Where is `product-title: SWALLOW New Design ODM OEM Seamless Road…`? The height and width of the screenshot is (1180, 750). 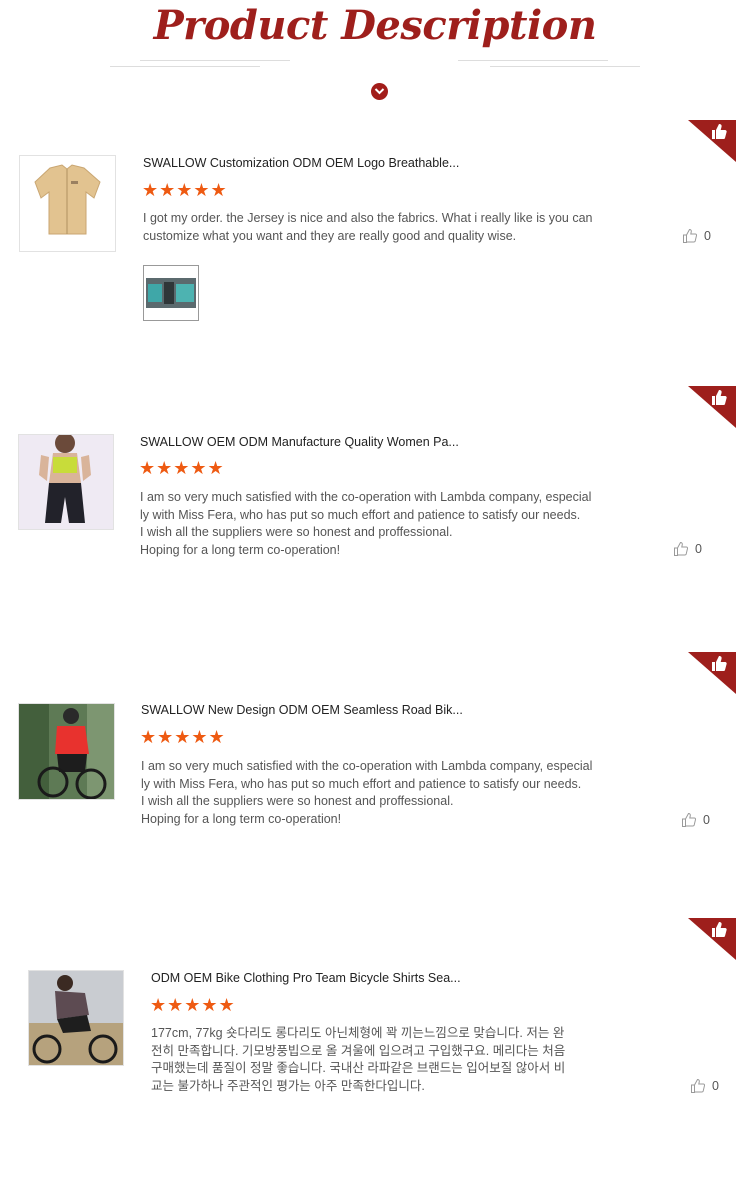 product-title: SWALLOW New Design ODM OEM Seamless Road… is located at coordinates (302, 710).